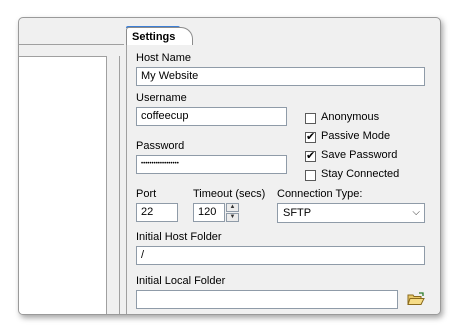 The height and width of the screenshot is (330, 460). What do you see at coordinates (350, 117) in the screenshot?
I see `anonymous-label: Anonymous` at bounding box center [350, 117].